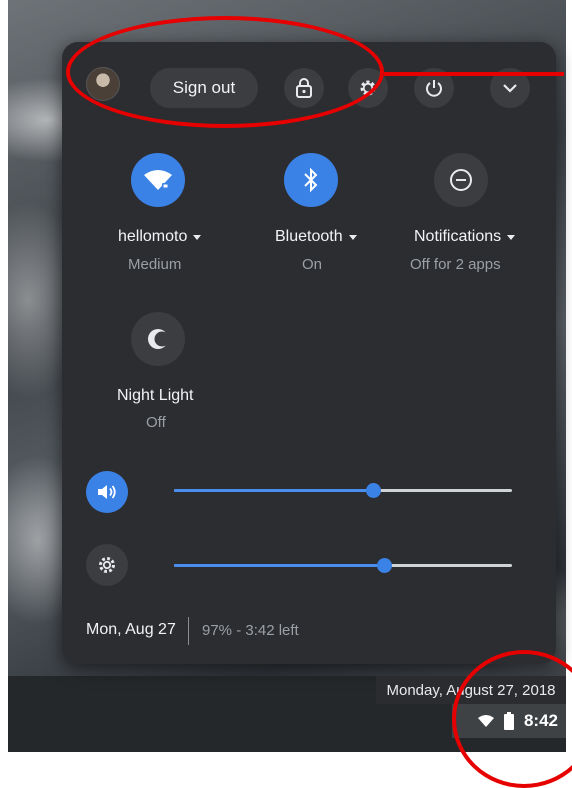 The height and width of the screenshot is (788, 572). I want to click on volume-icon, so click(107, 492).